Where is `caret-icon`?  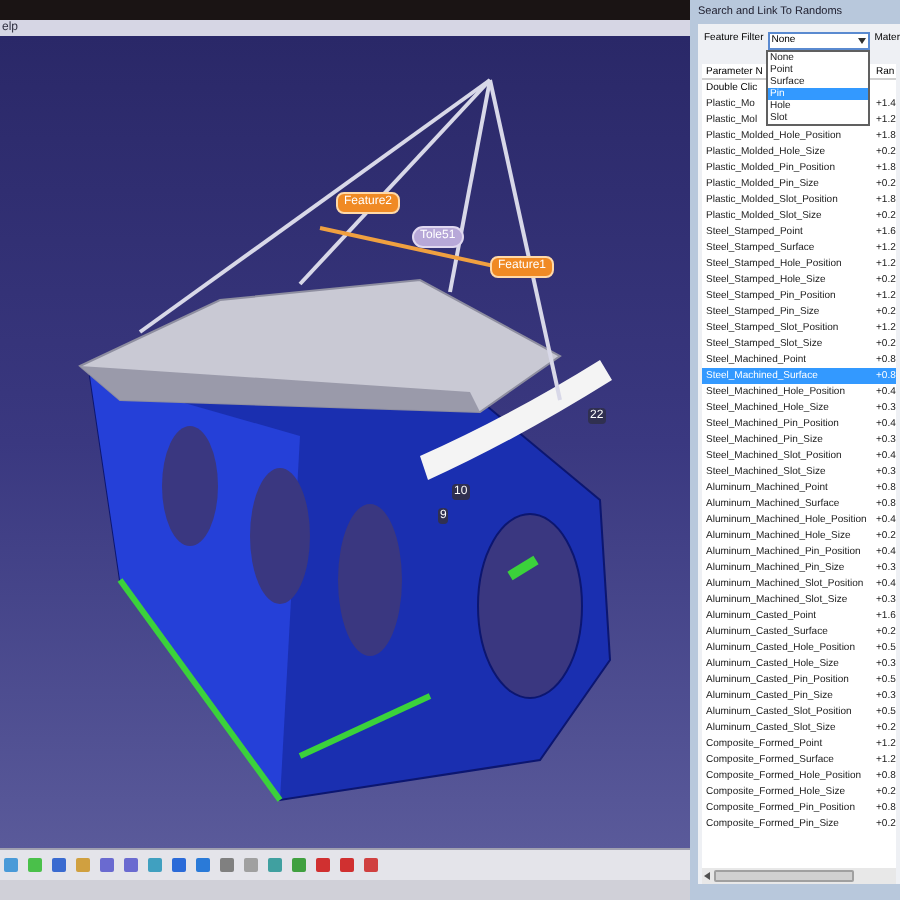 caret-icon is located at coordinates (862, 40).